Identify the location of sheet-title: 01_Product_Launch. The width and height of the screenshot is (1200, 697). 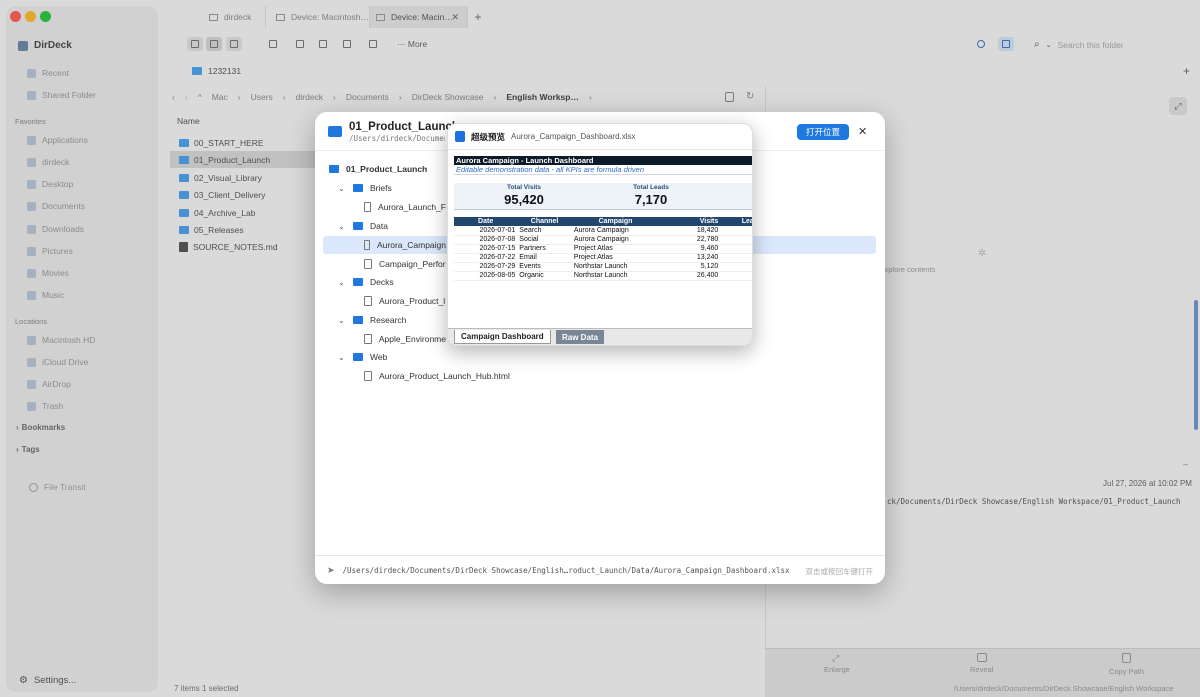
(404, 127).